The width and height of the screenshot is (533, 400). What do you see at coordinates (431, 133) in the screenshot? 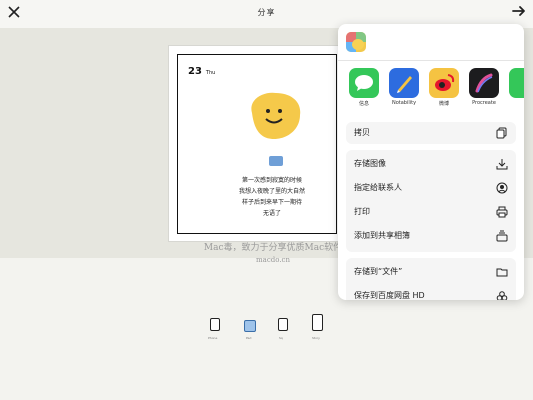
I see `action-copy: 拷贝` at bounding box center [431, 133].